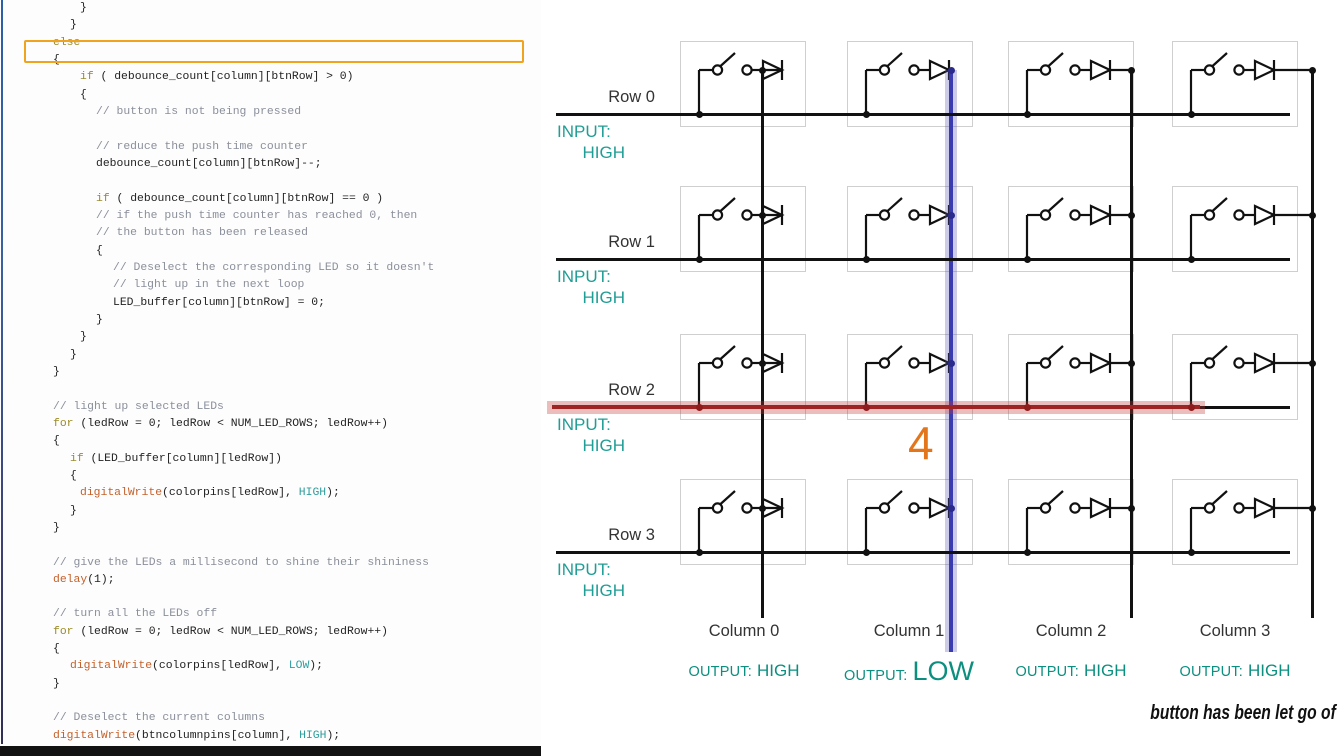  Describe the element at coordinates (921, 443) in the screenshot. I see `step-number-marker: 4` at that location.